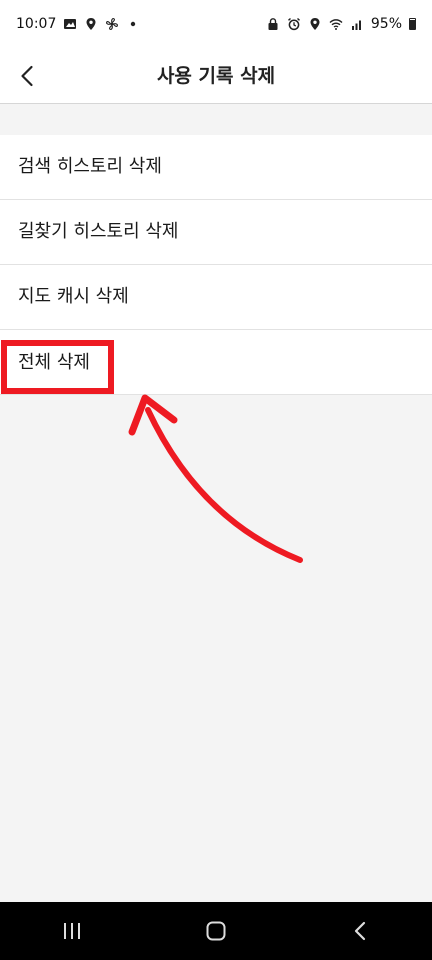 The image size is (432, 960). I want to click on status-time: 10:07, so click(36, 24).